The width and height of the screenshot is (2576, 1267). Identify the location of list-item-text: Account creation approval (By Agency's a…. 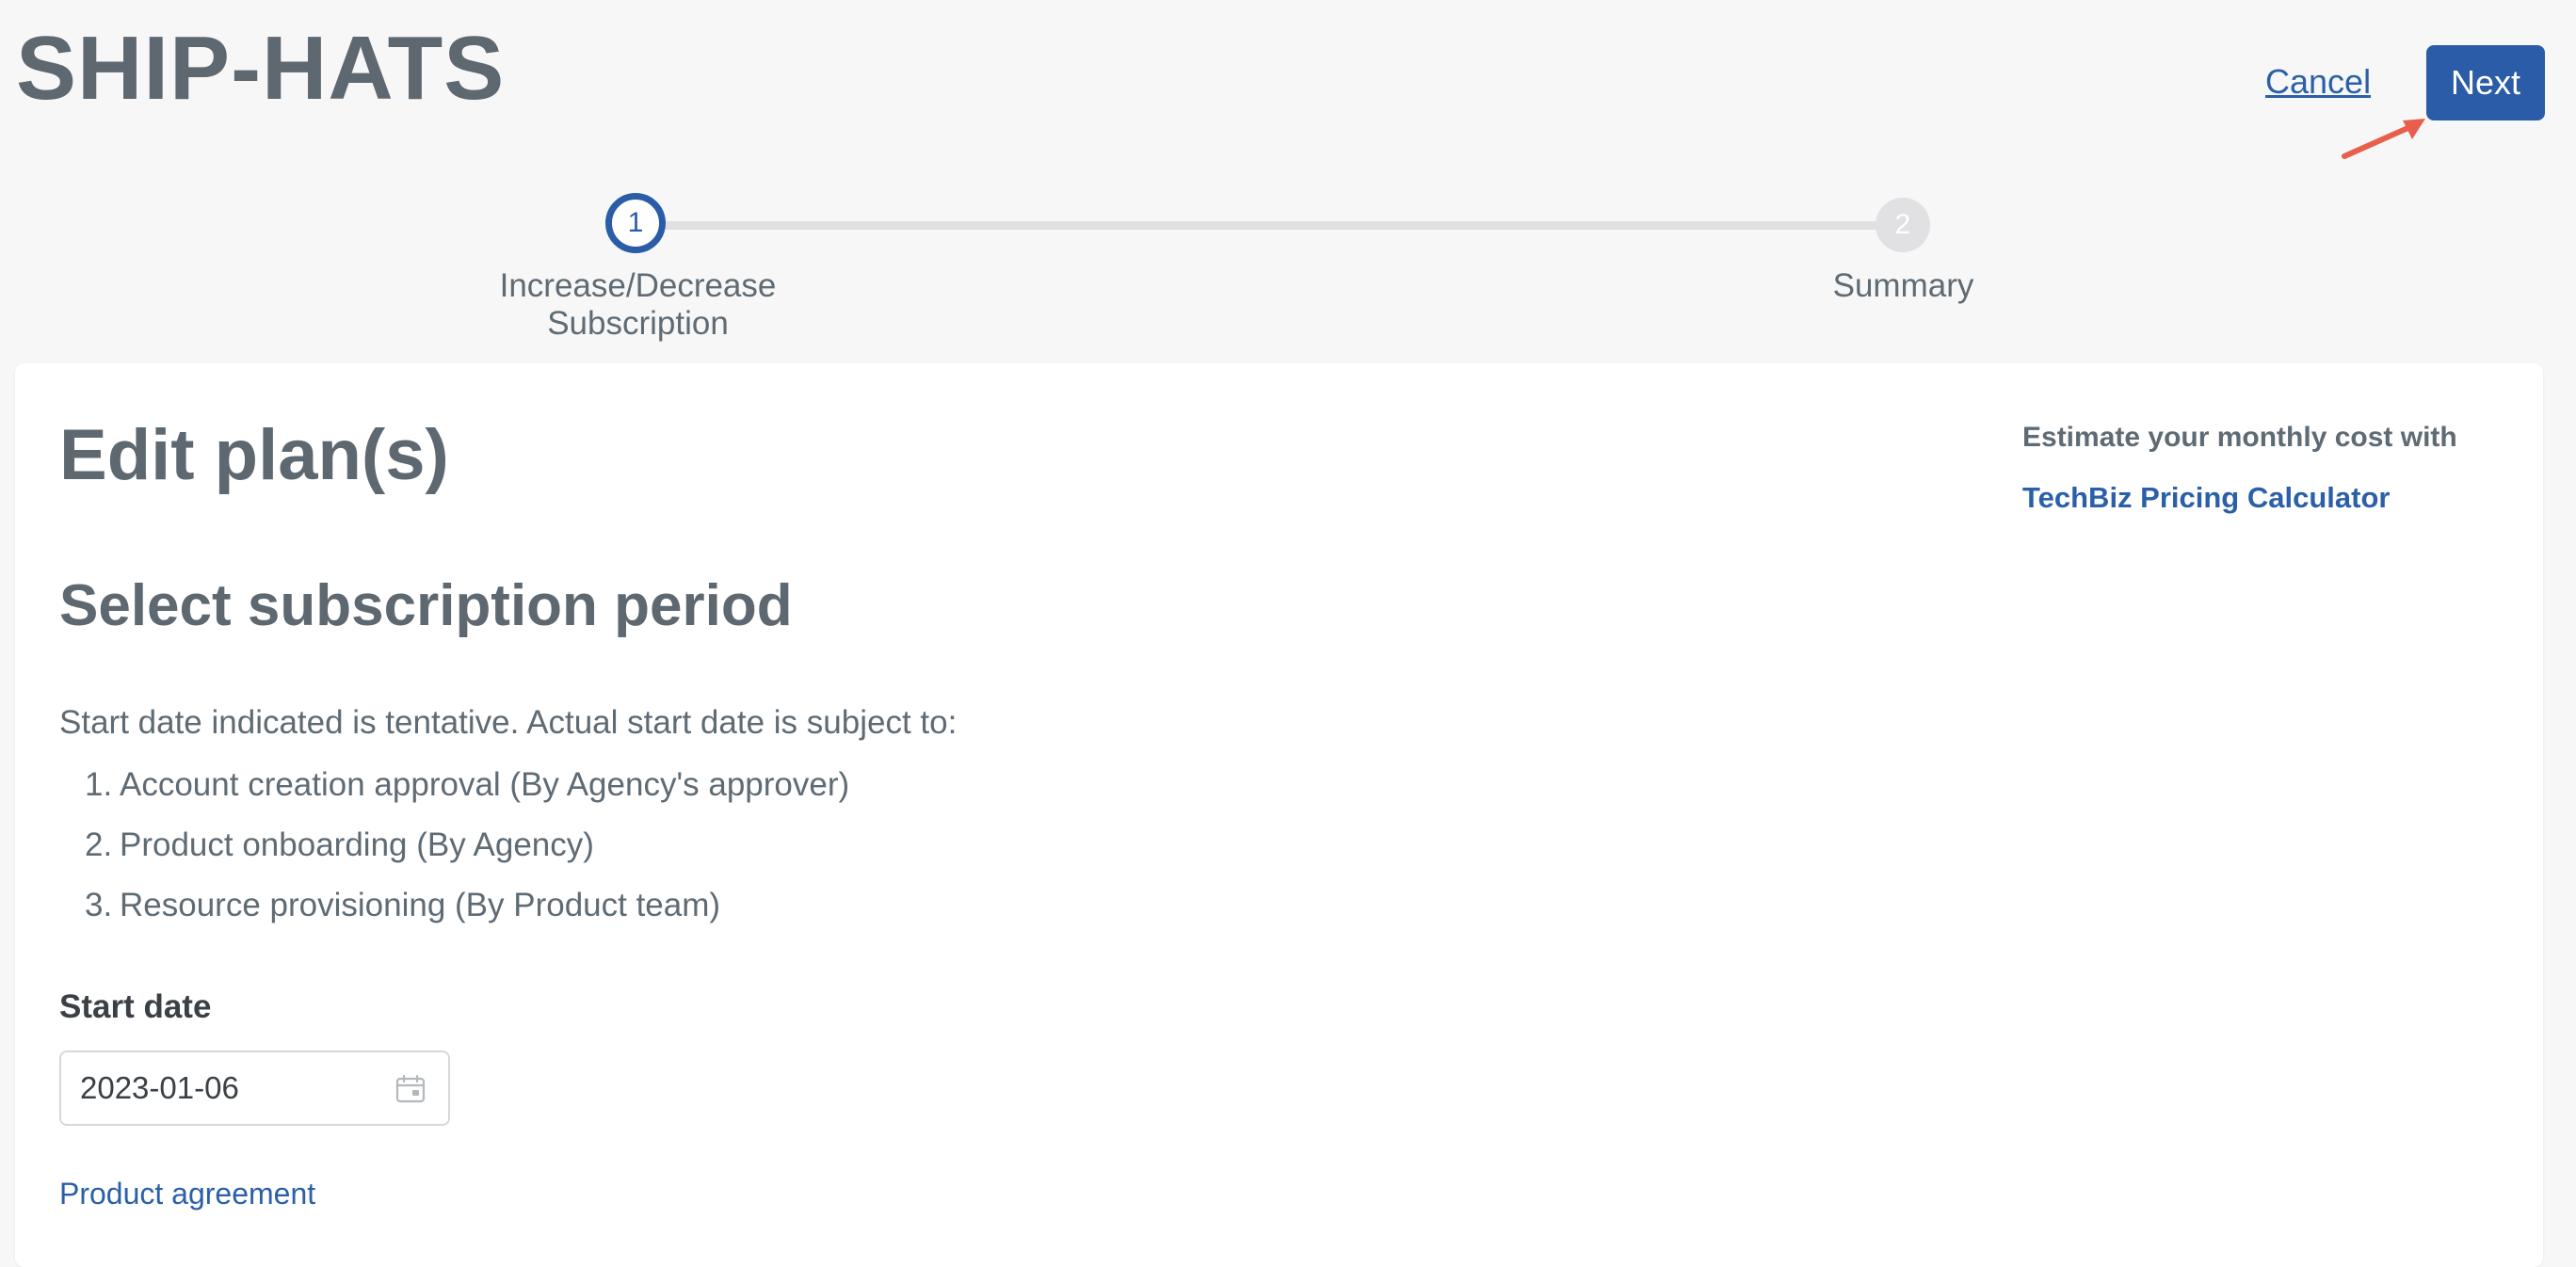
(485, 784).